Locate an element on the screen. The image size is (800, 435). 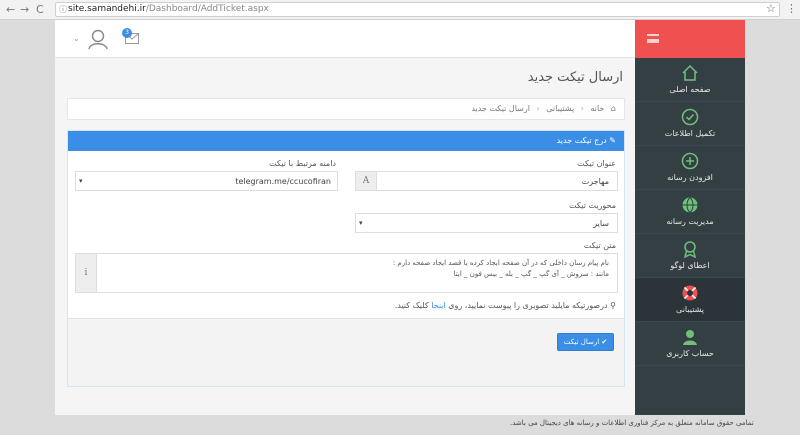
globe-icon is located at coordinates (690, 205).